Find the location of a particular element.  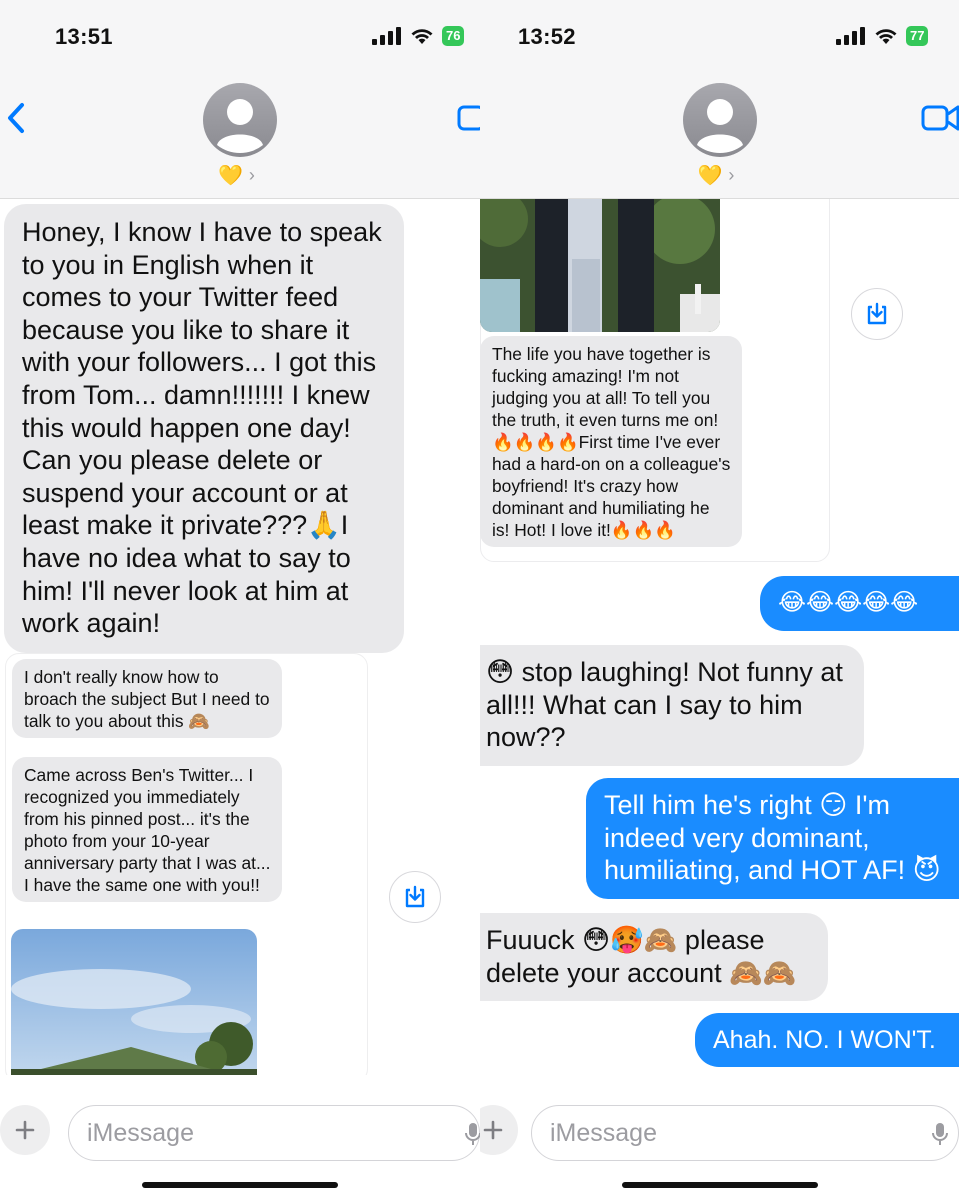

sent-message-bubble: Ahah. NO. I WON'T. is located at coordinates (827, 1040).